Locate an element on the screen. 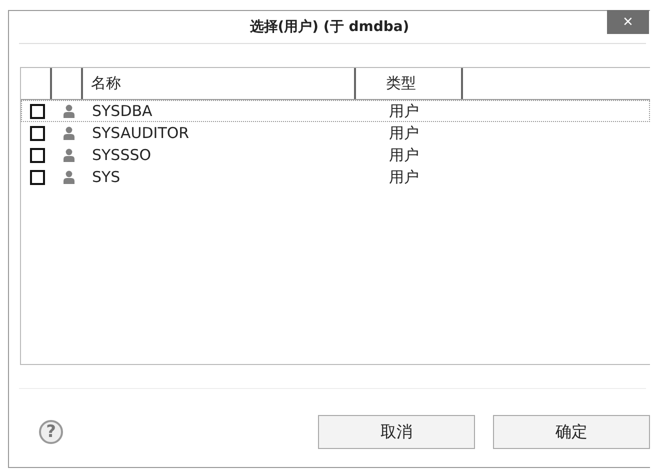 The image size is (658, 476). dialog-button: 取消 is located at coordinates (396, 432).